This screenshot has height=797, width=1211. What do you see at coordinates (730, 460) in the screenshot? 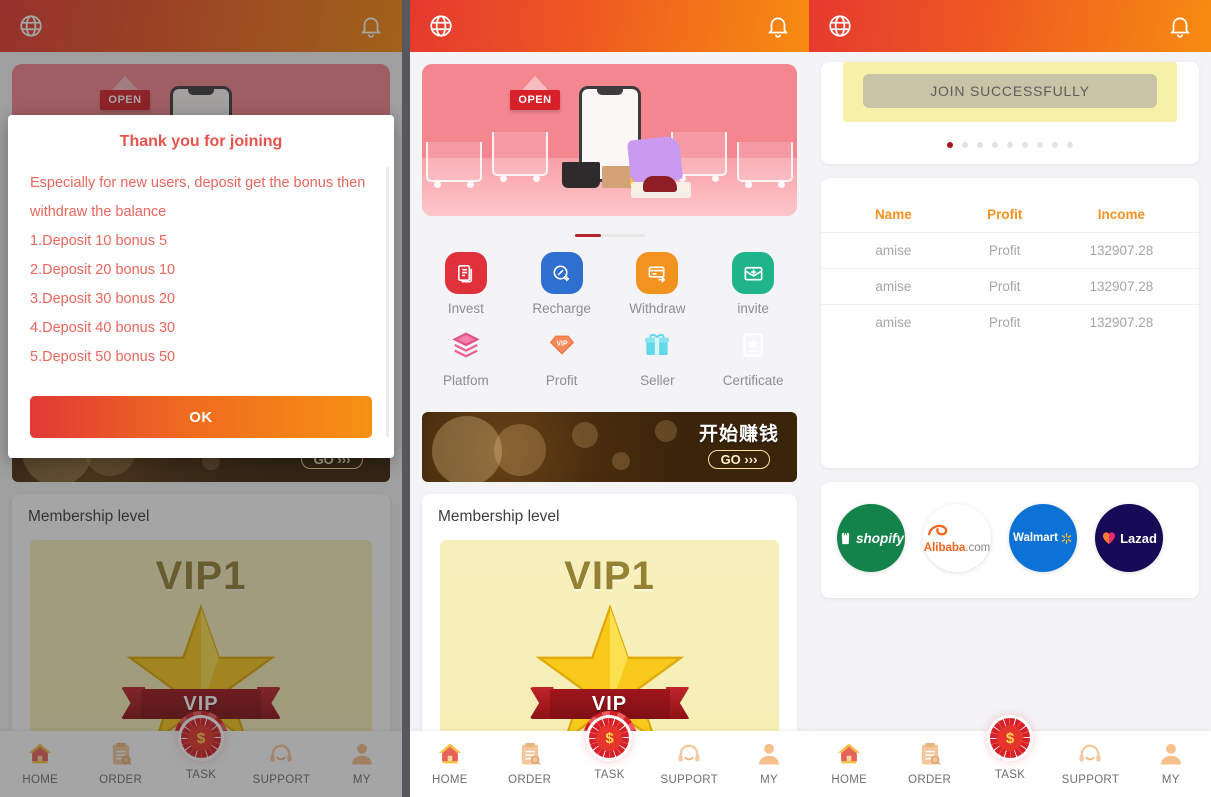
I see `gold-banner-cta-label: GO` at bounding box center [730, 460].